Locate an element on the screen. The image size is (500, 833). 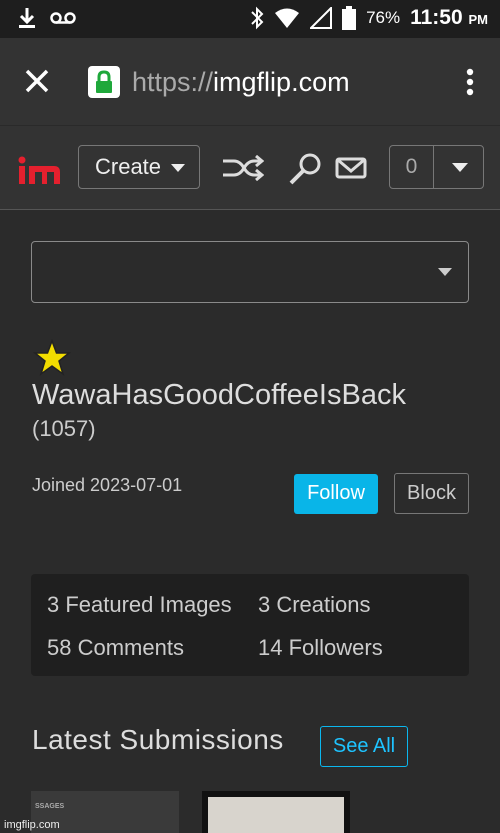
shuffle-icon is located at coordinates (243, 168).